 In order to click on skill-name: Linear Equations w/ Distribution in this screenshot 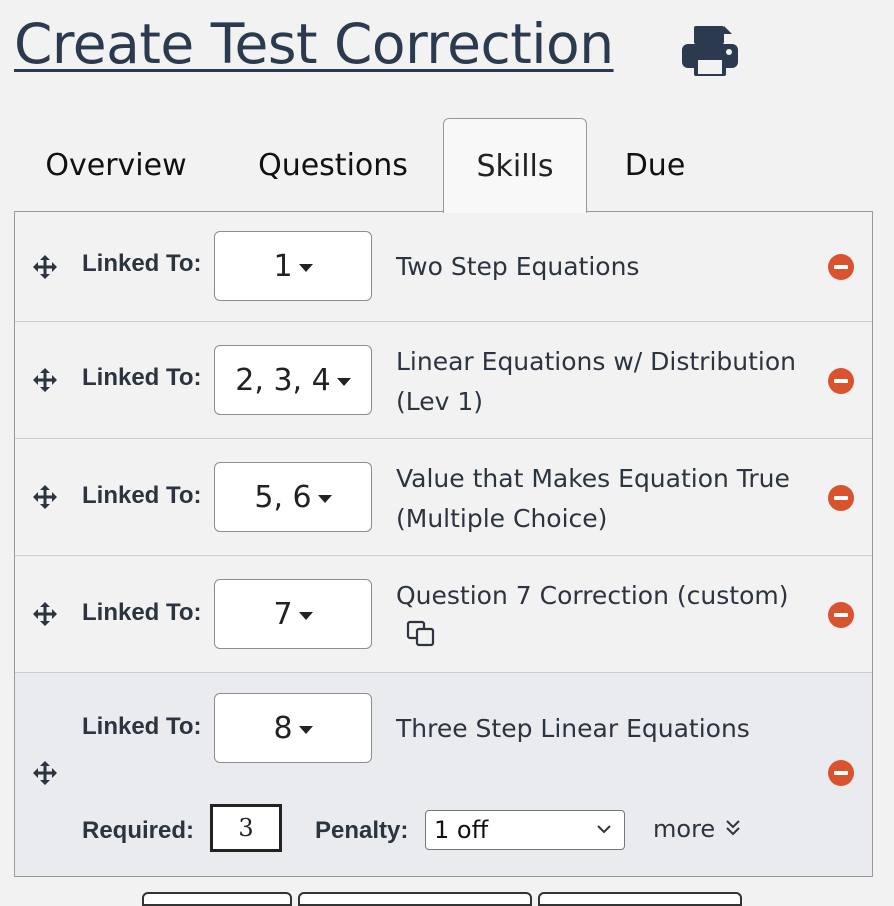, I will do `click(596, 361)`.